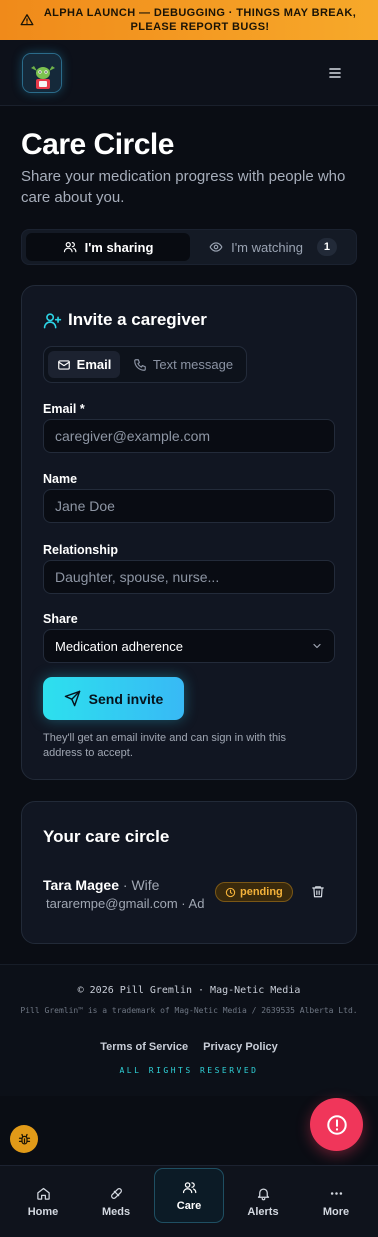 This screenshot has height=1237, width=378. I want to click on tab-email: Email, so click(84, 364).